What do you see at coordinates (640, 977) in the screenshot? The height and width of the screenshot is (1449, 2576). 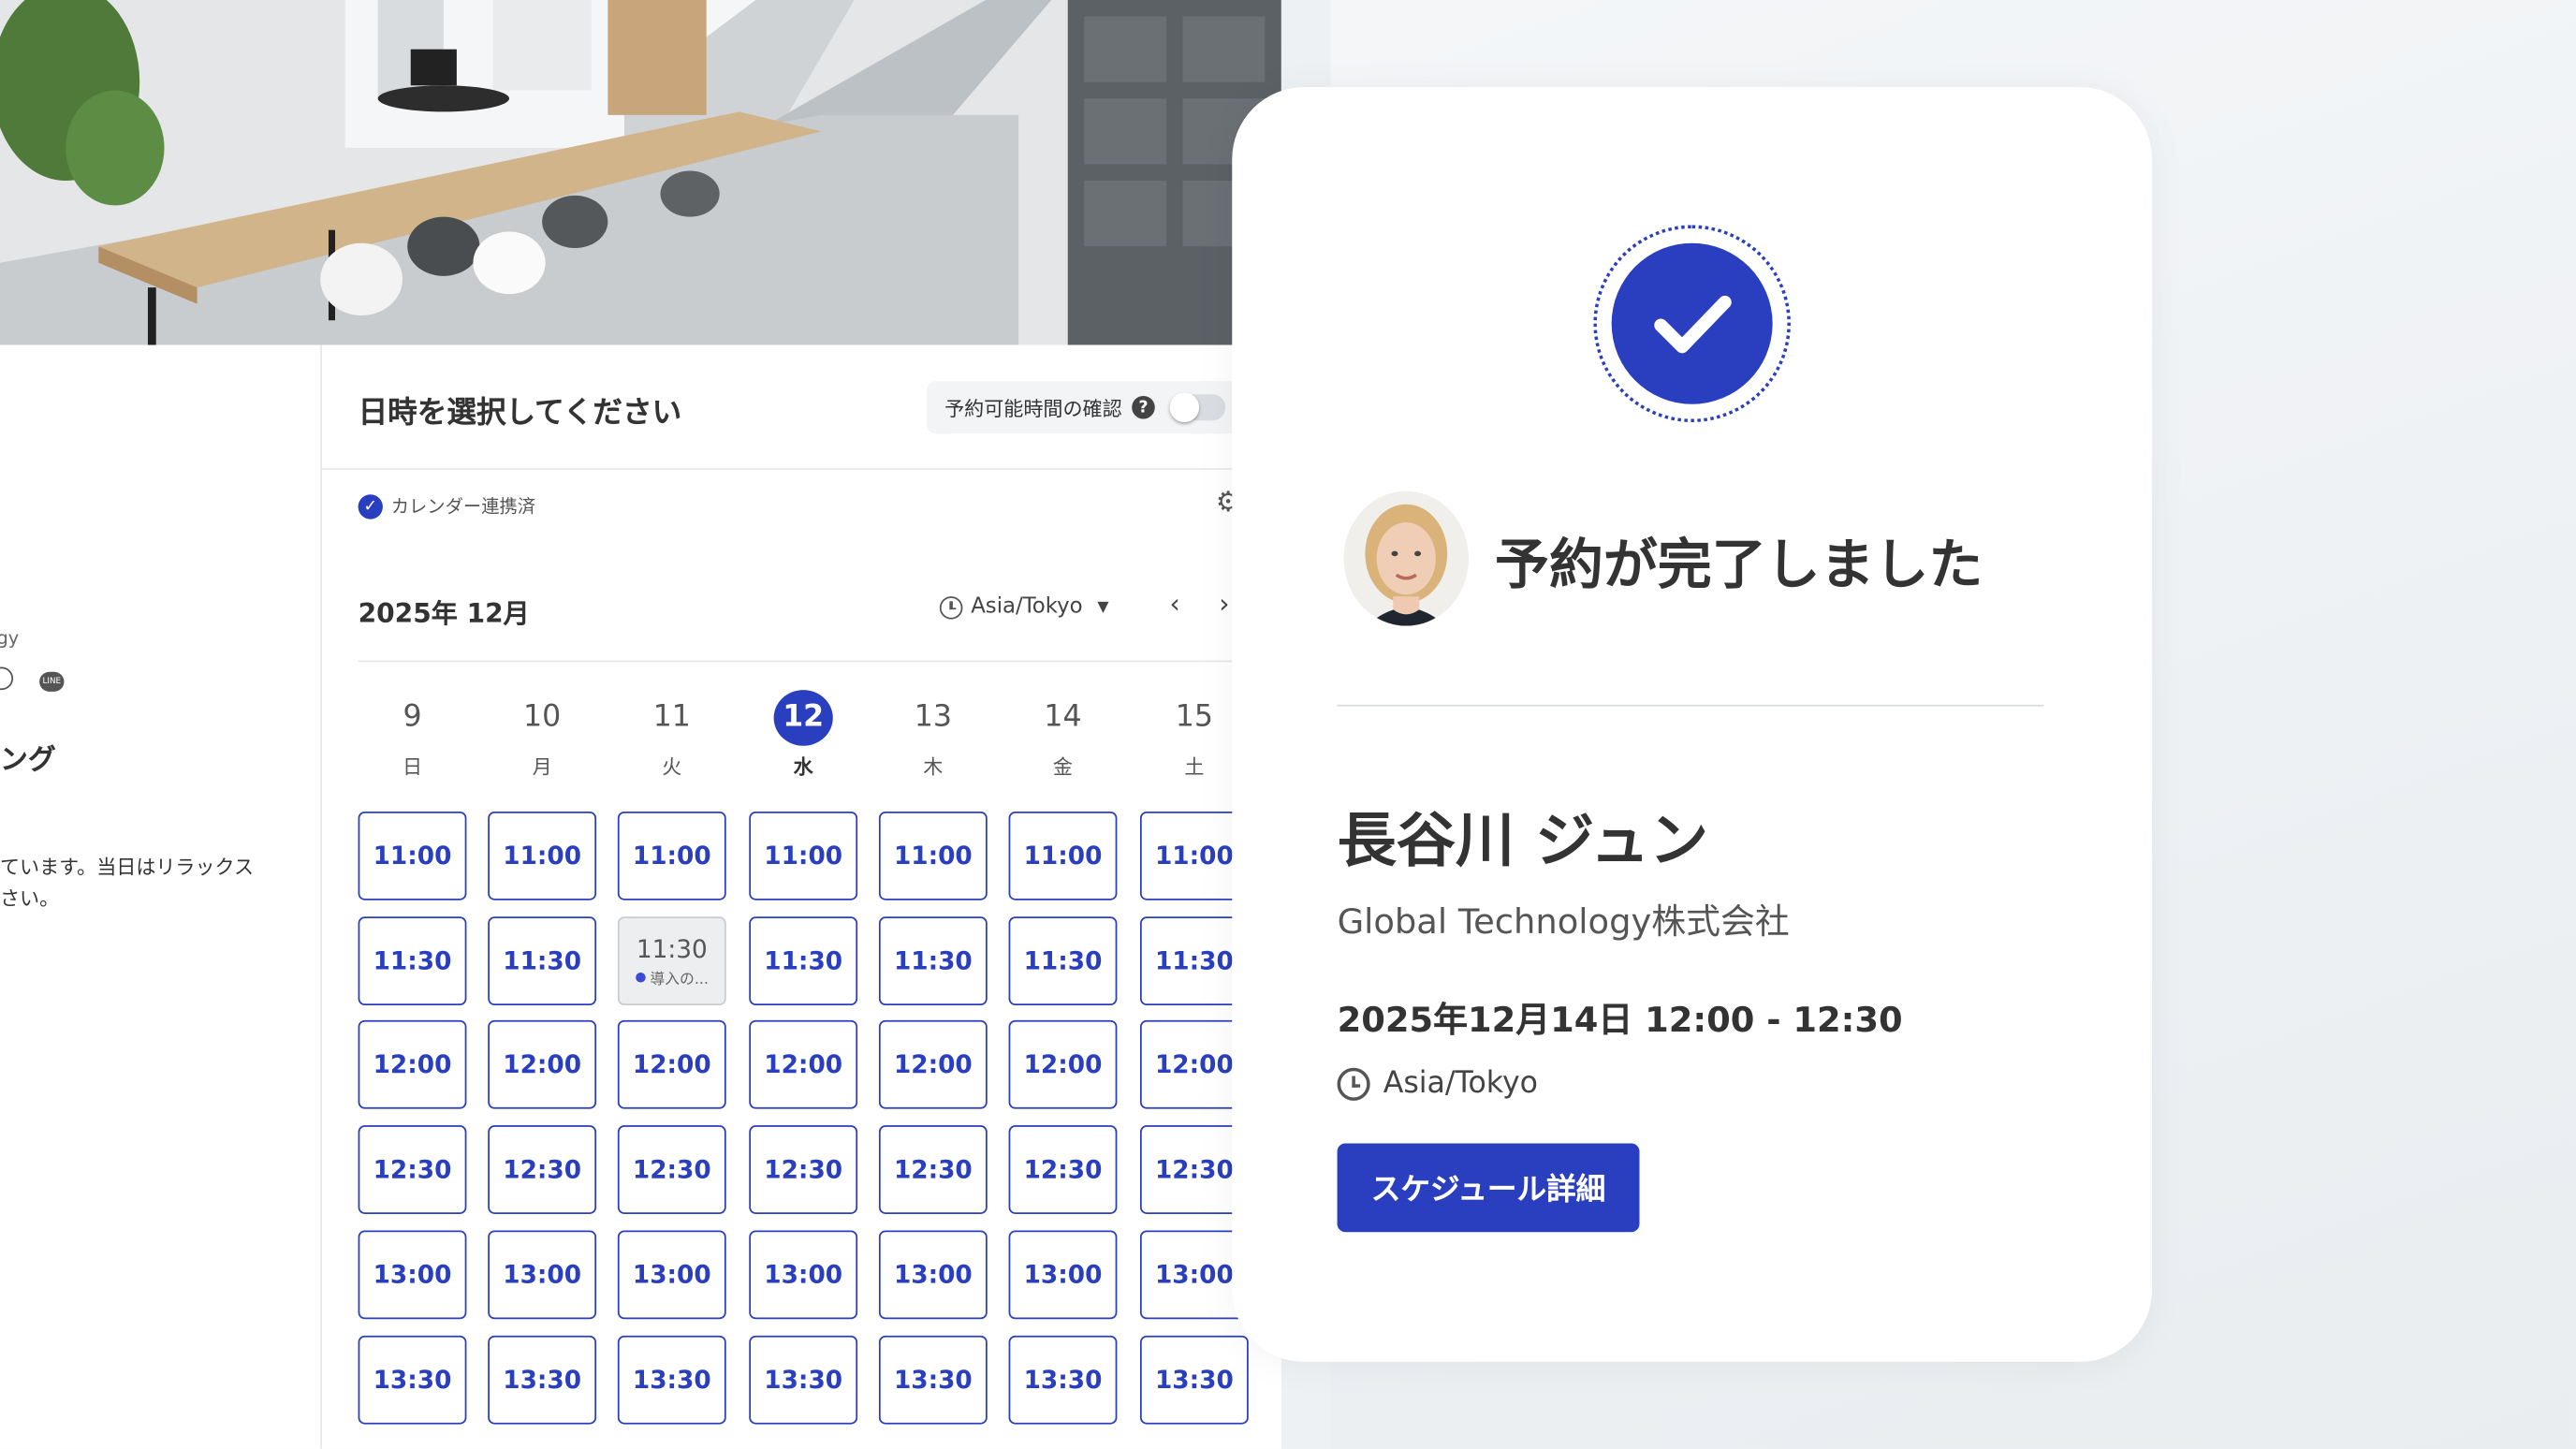 I see `event-dot-icon` at bounding box center [640, 977].